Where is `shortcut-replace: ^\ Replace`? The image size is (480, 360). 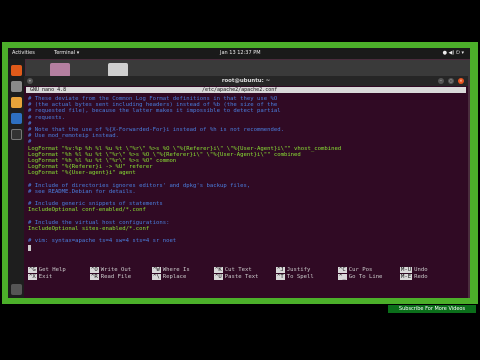
shortcut-replace: ^\ Replace is located at coordinates (169, 277).